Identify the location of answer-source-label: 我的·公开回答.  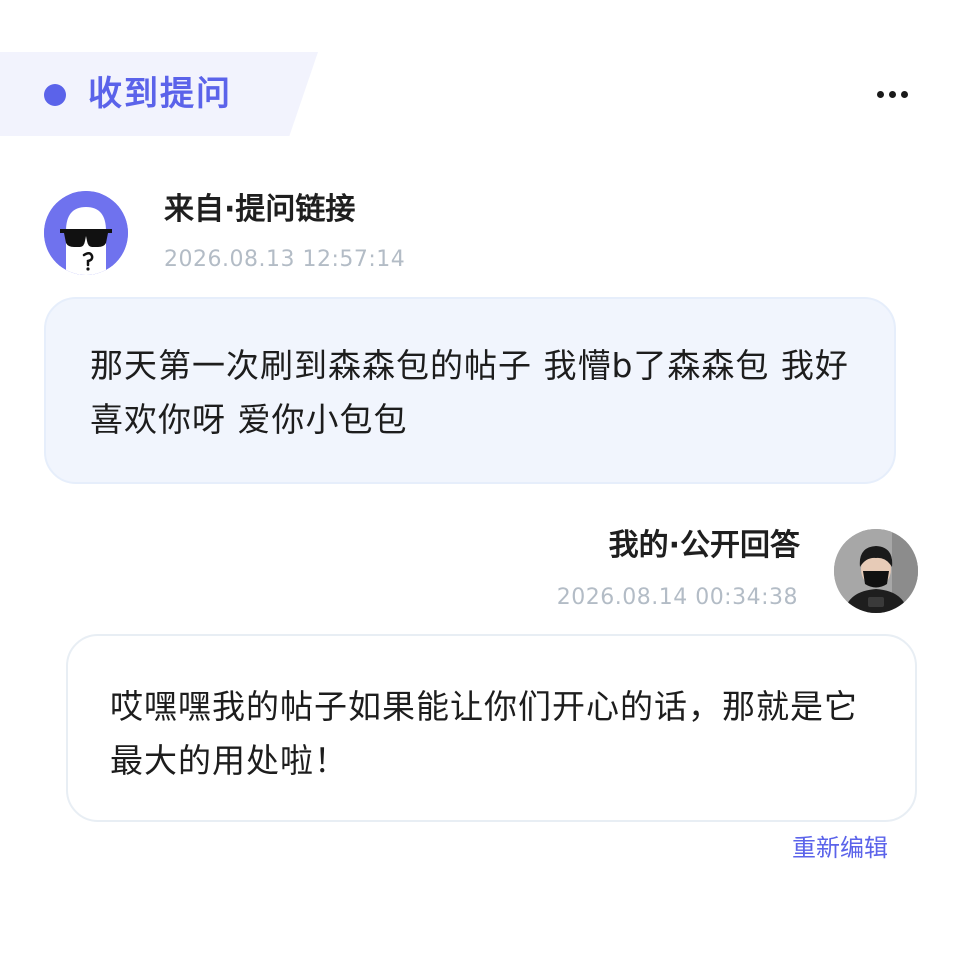
(704, 545).